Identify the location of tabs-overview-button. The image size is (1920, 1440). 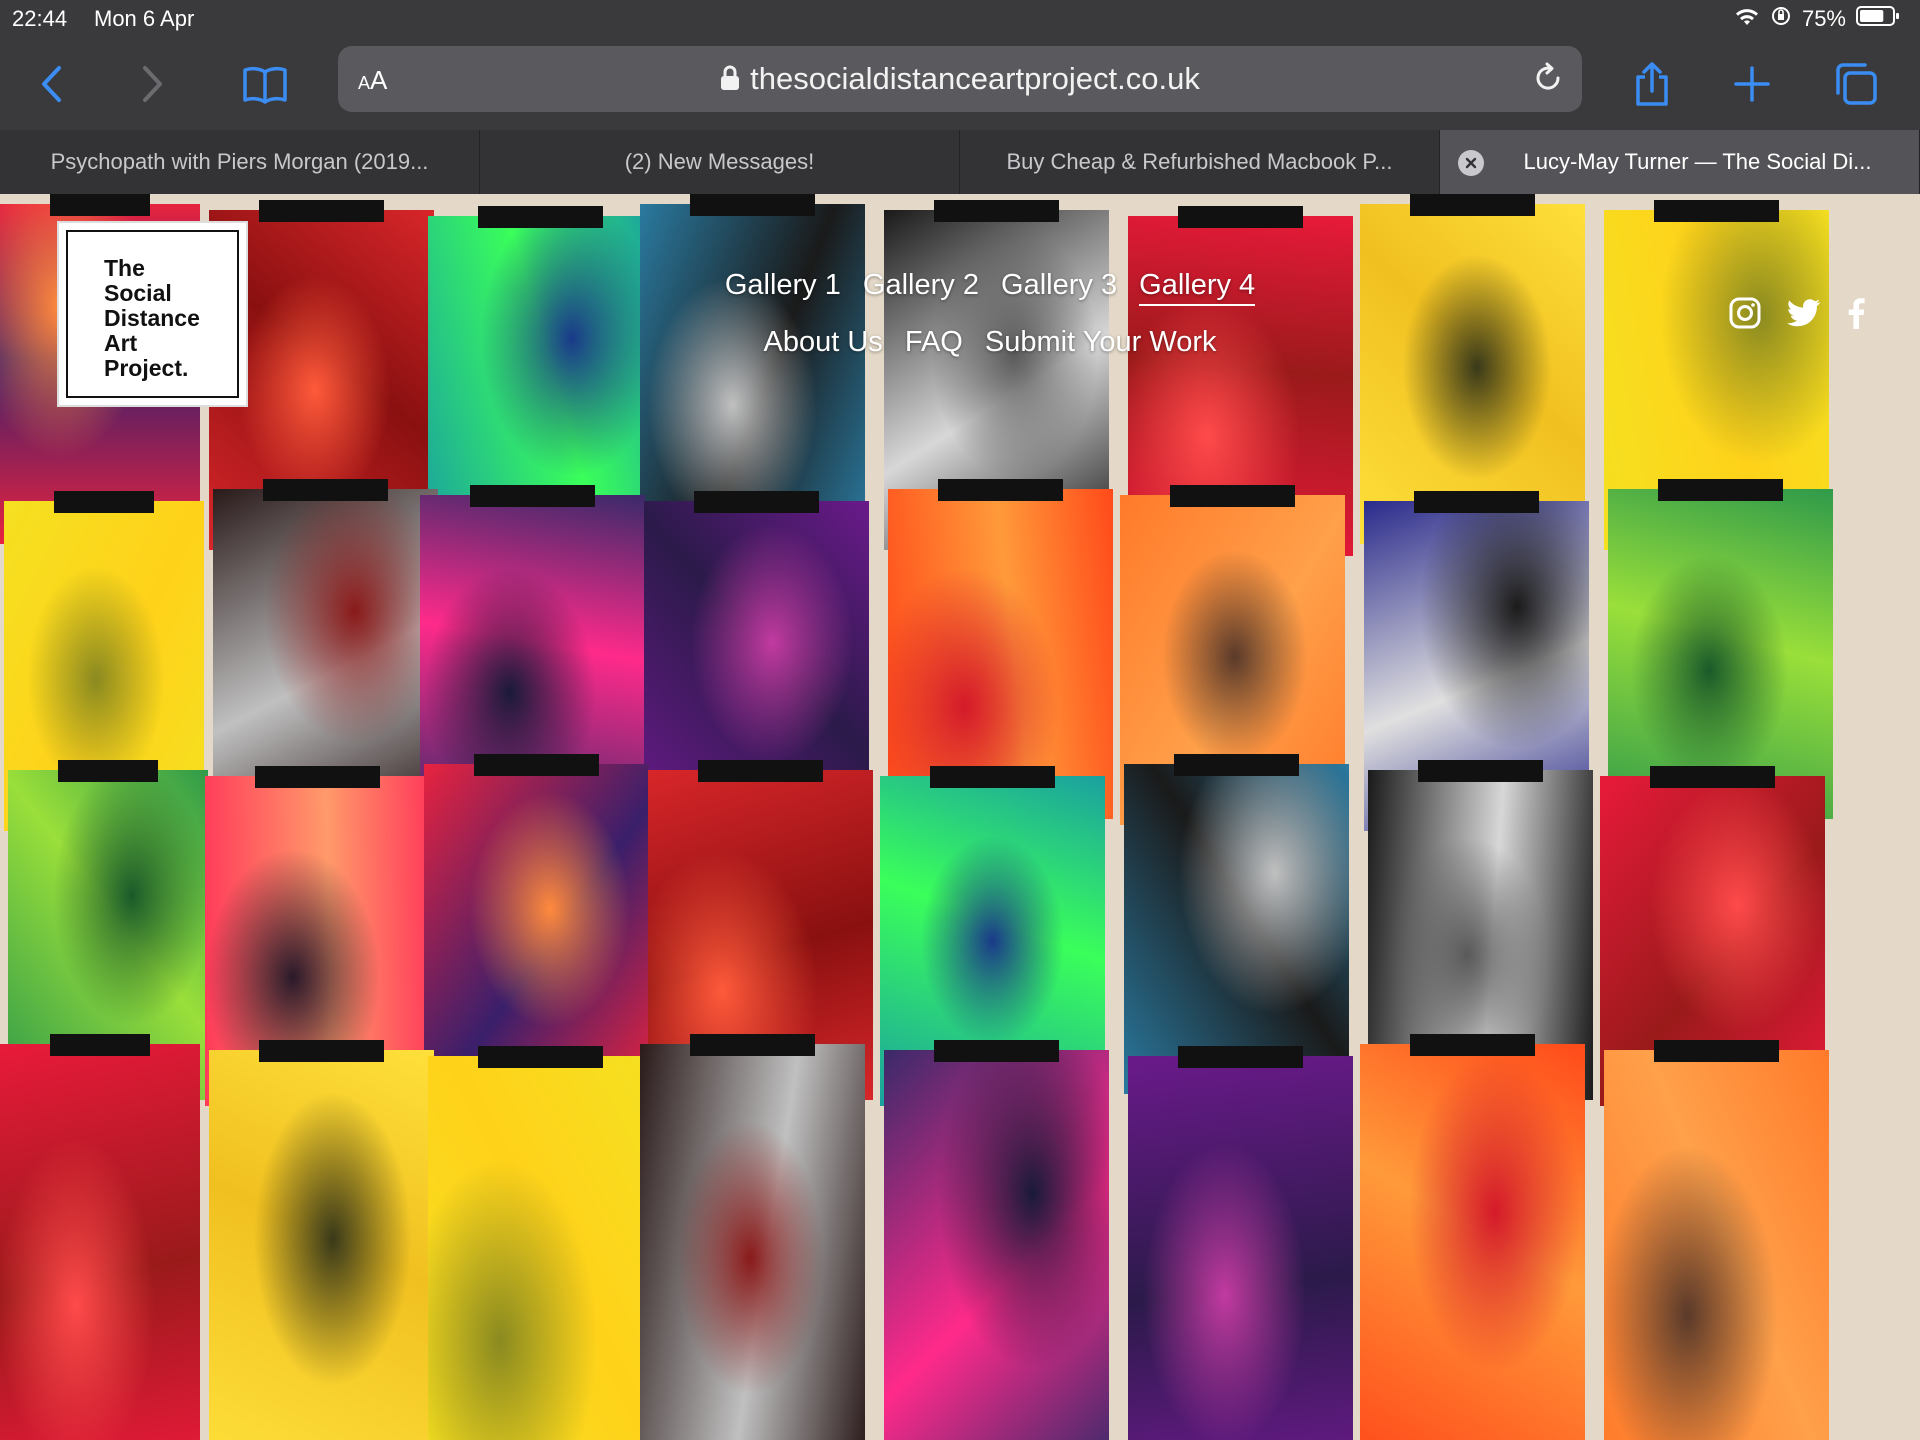
(1856, 84).